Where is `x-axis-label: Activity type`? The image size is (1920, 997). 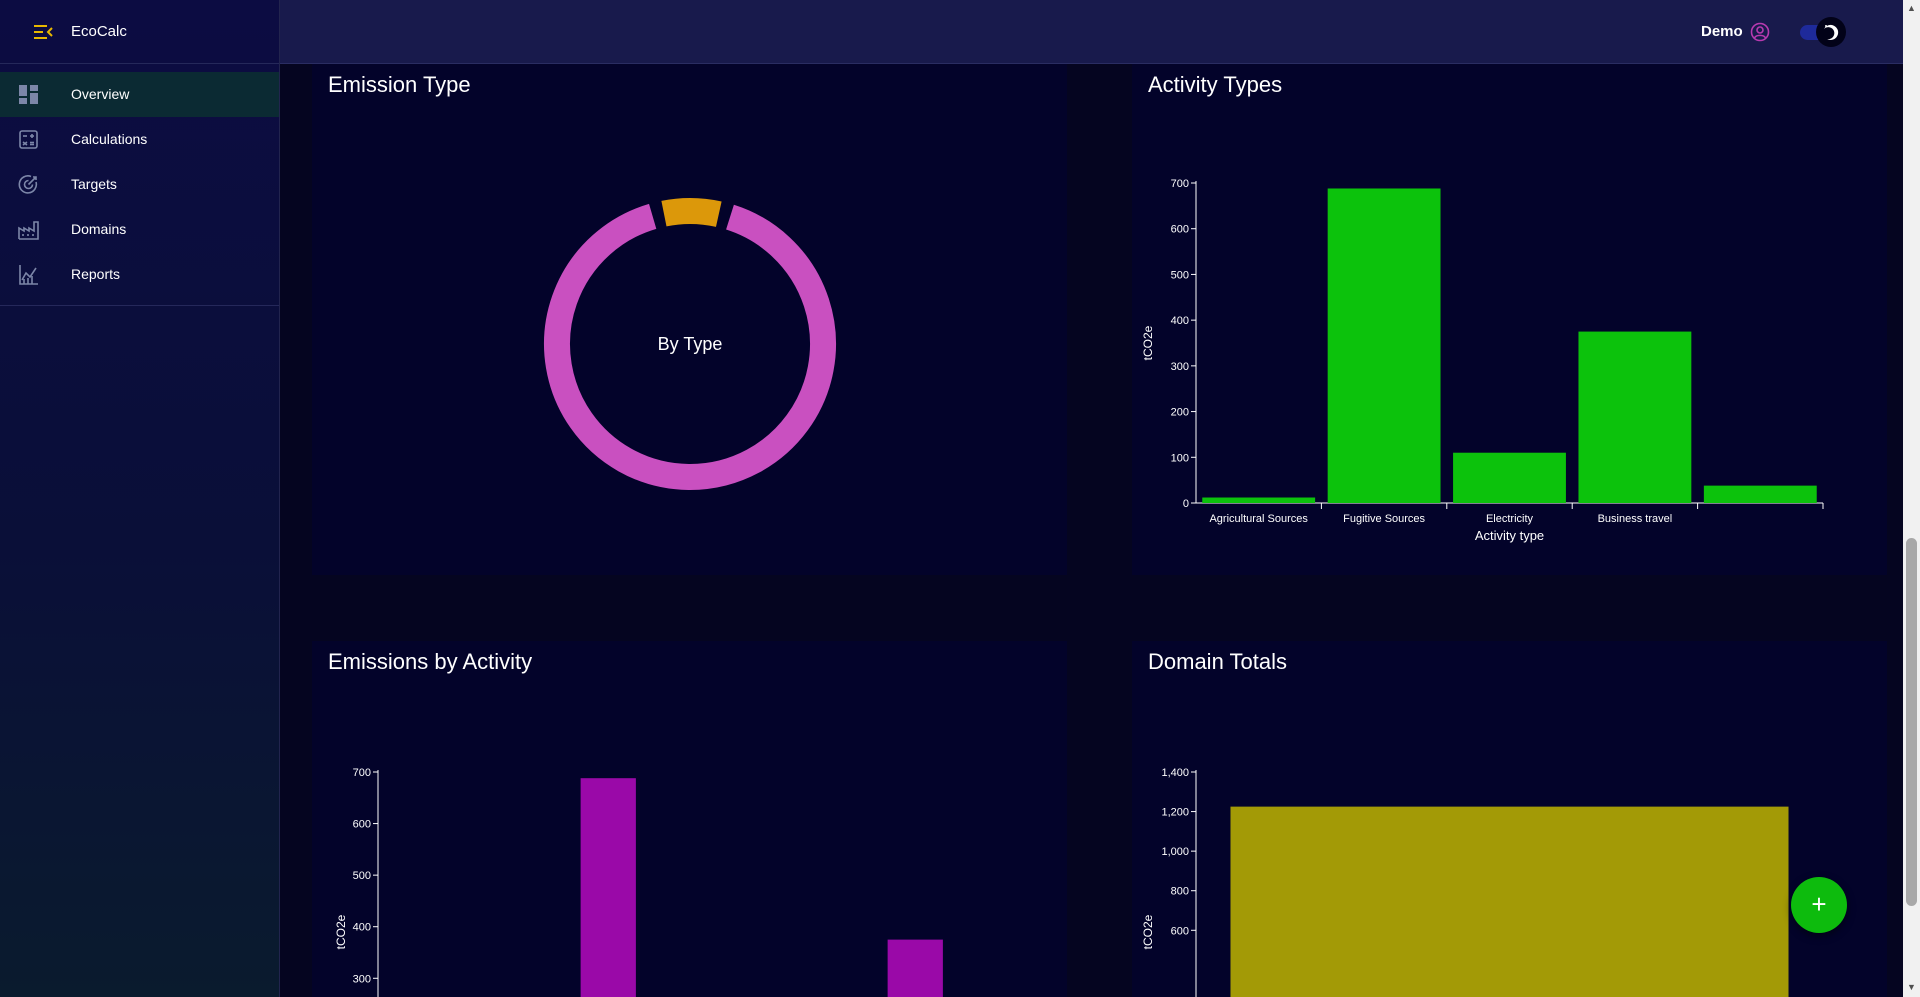 x-axis-label: Activity type is located at coordinates (1509, 535).